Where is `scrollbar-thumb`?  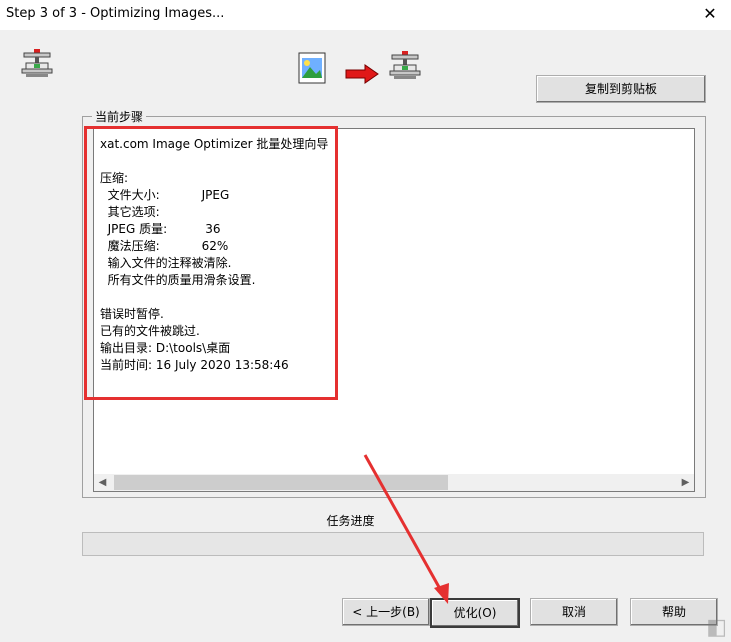
scrollbar-thumb is located at coordinates (281, 482).